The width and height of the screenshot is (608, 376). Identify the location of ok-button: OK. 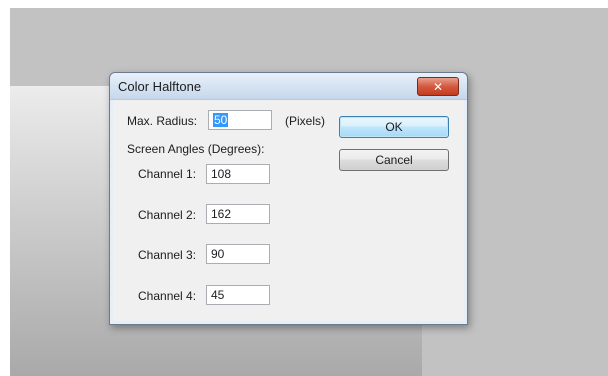
(394, 127).